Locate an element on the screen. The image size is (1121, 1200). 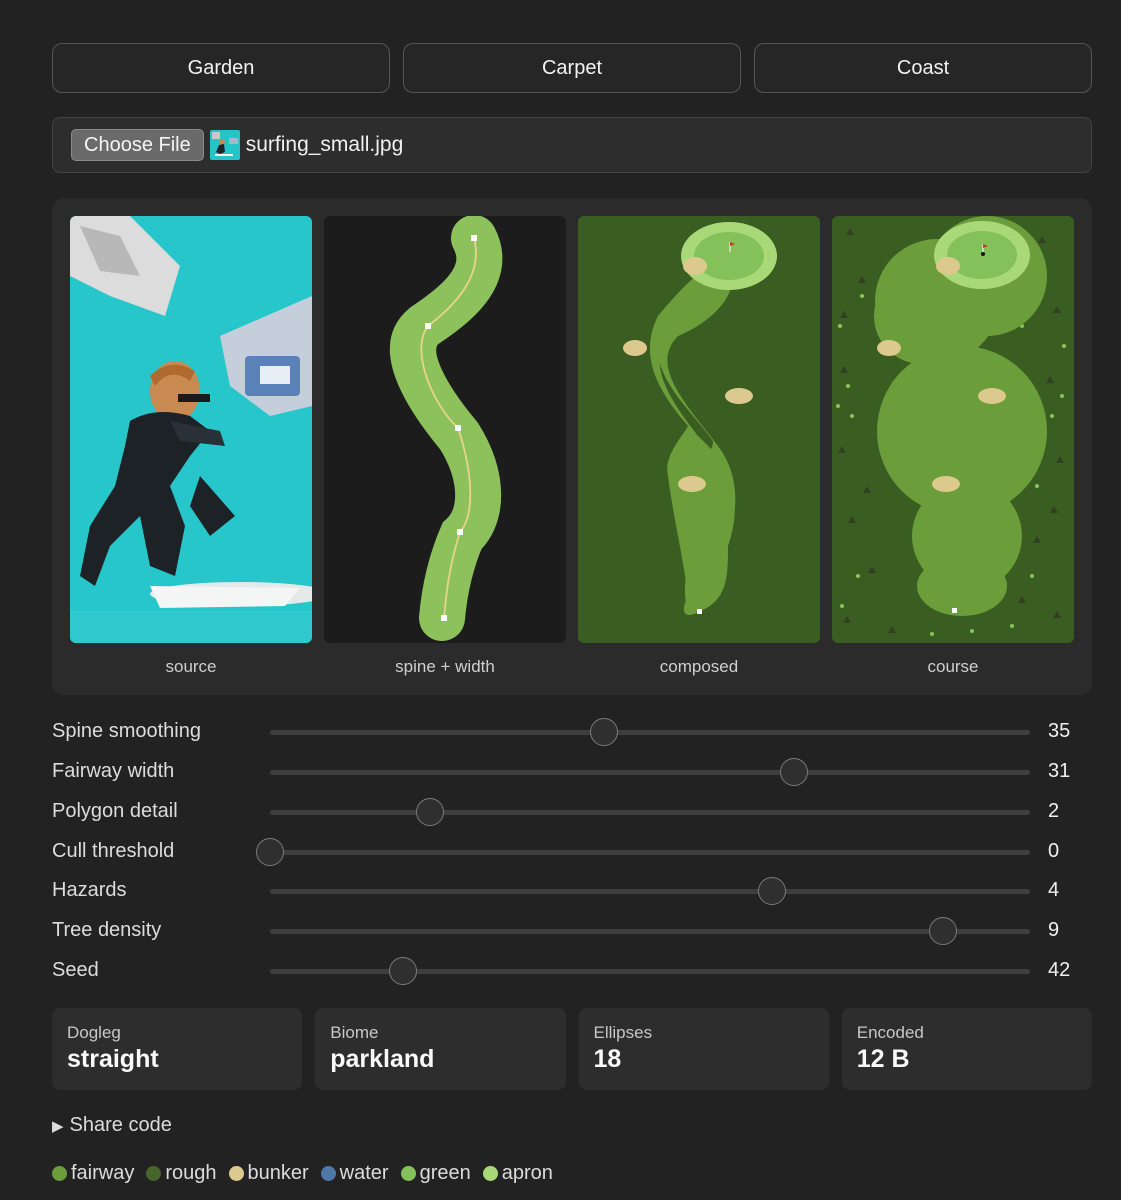
composed-caption: composed is located at coordinates (699, 666).